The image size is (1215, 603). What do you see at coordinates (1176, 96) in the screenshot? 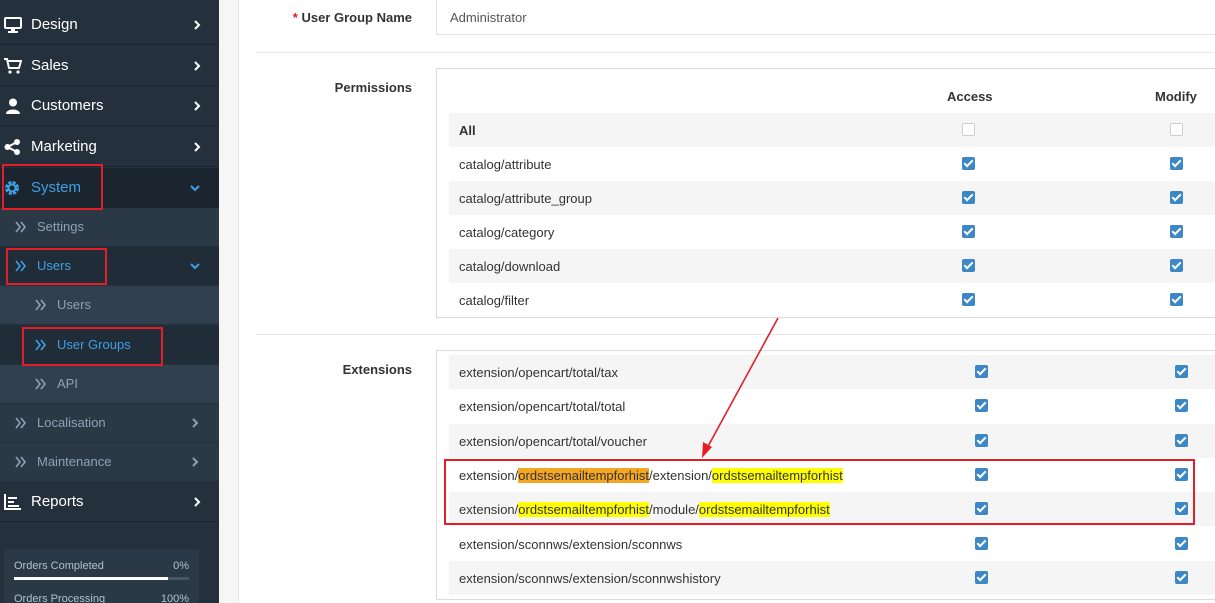
I see `modify-column-header: Modify` at bounding box center [1176, 96].